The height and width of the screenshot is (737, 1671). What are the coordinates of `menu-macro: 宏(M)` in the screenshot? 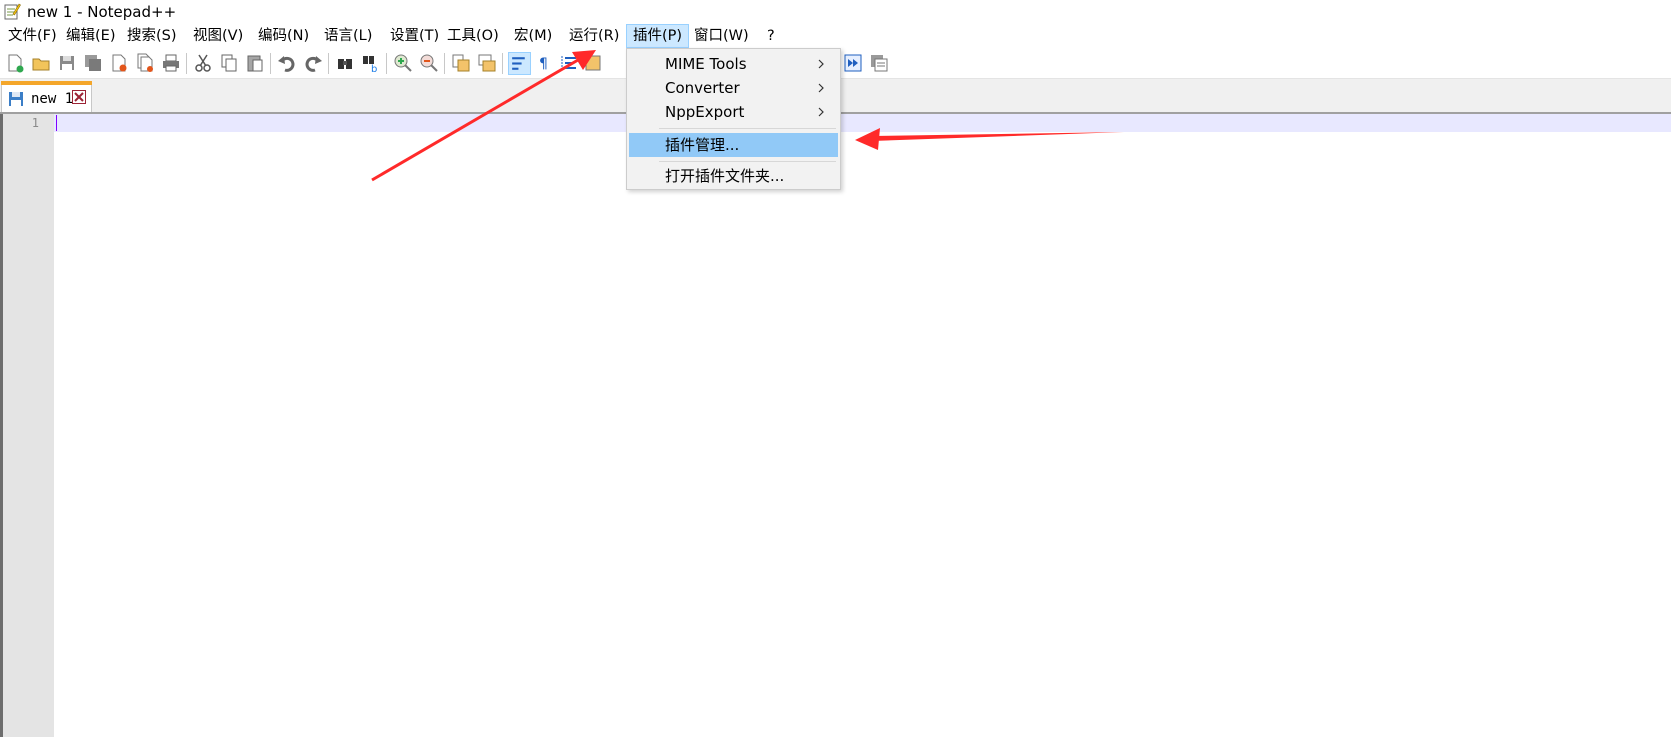 It's located at (533, 36).